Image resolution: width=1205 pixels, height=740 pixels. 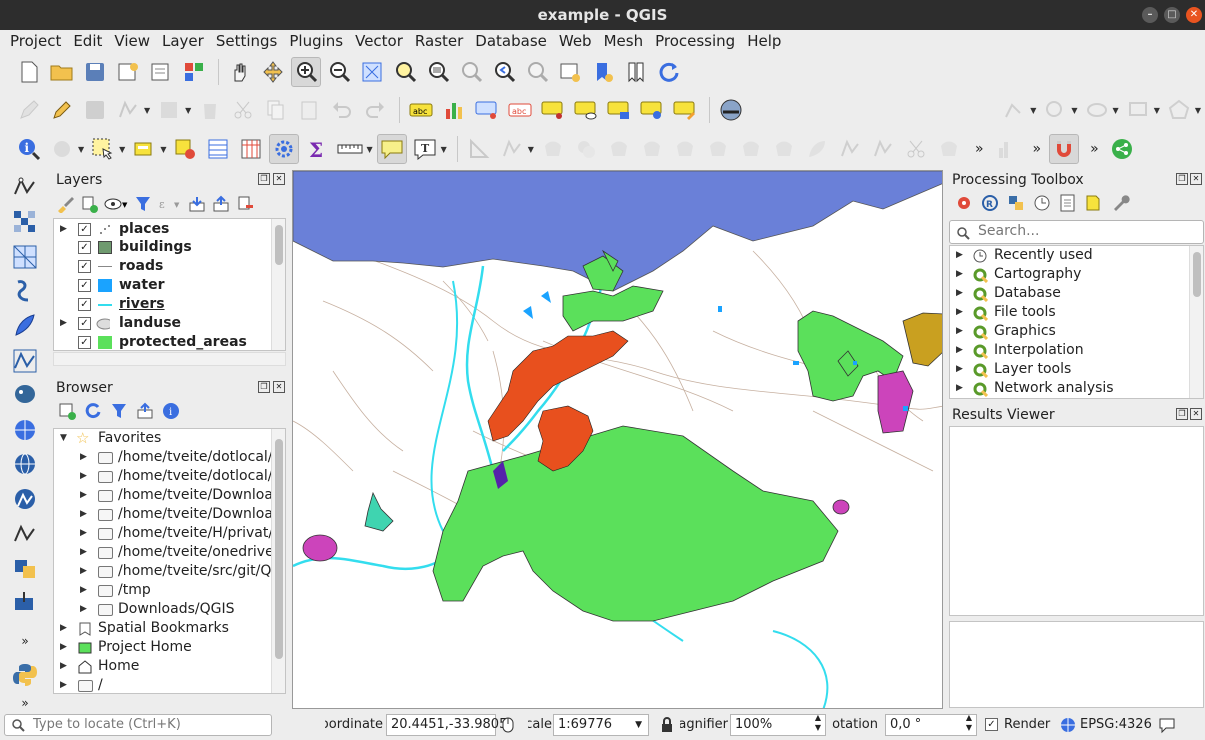 What do you see at coordinates (487, 110) in the screenshot?
I see `highlight-pinned-labels-button` at bounding box center [487, 110].